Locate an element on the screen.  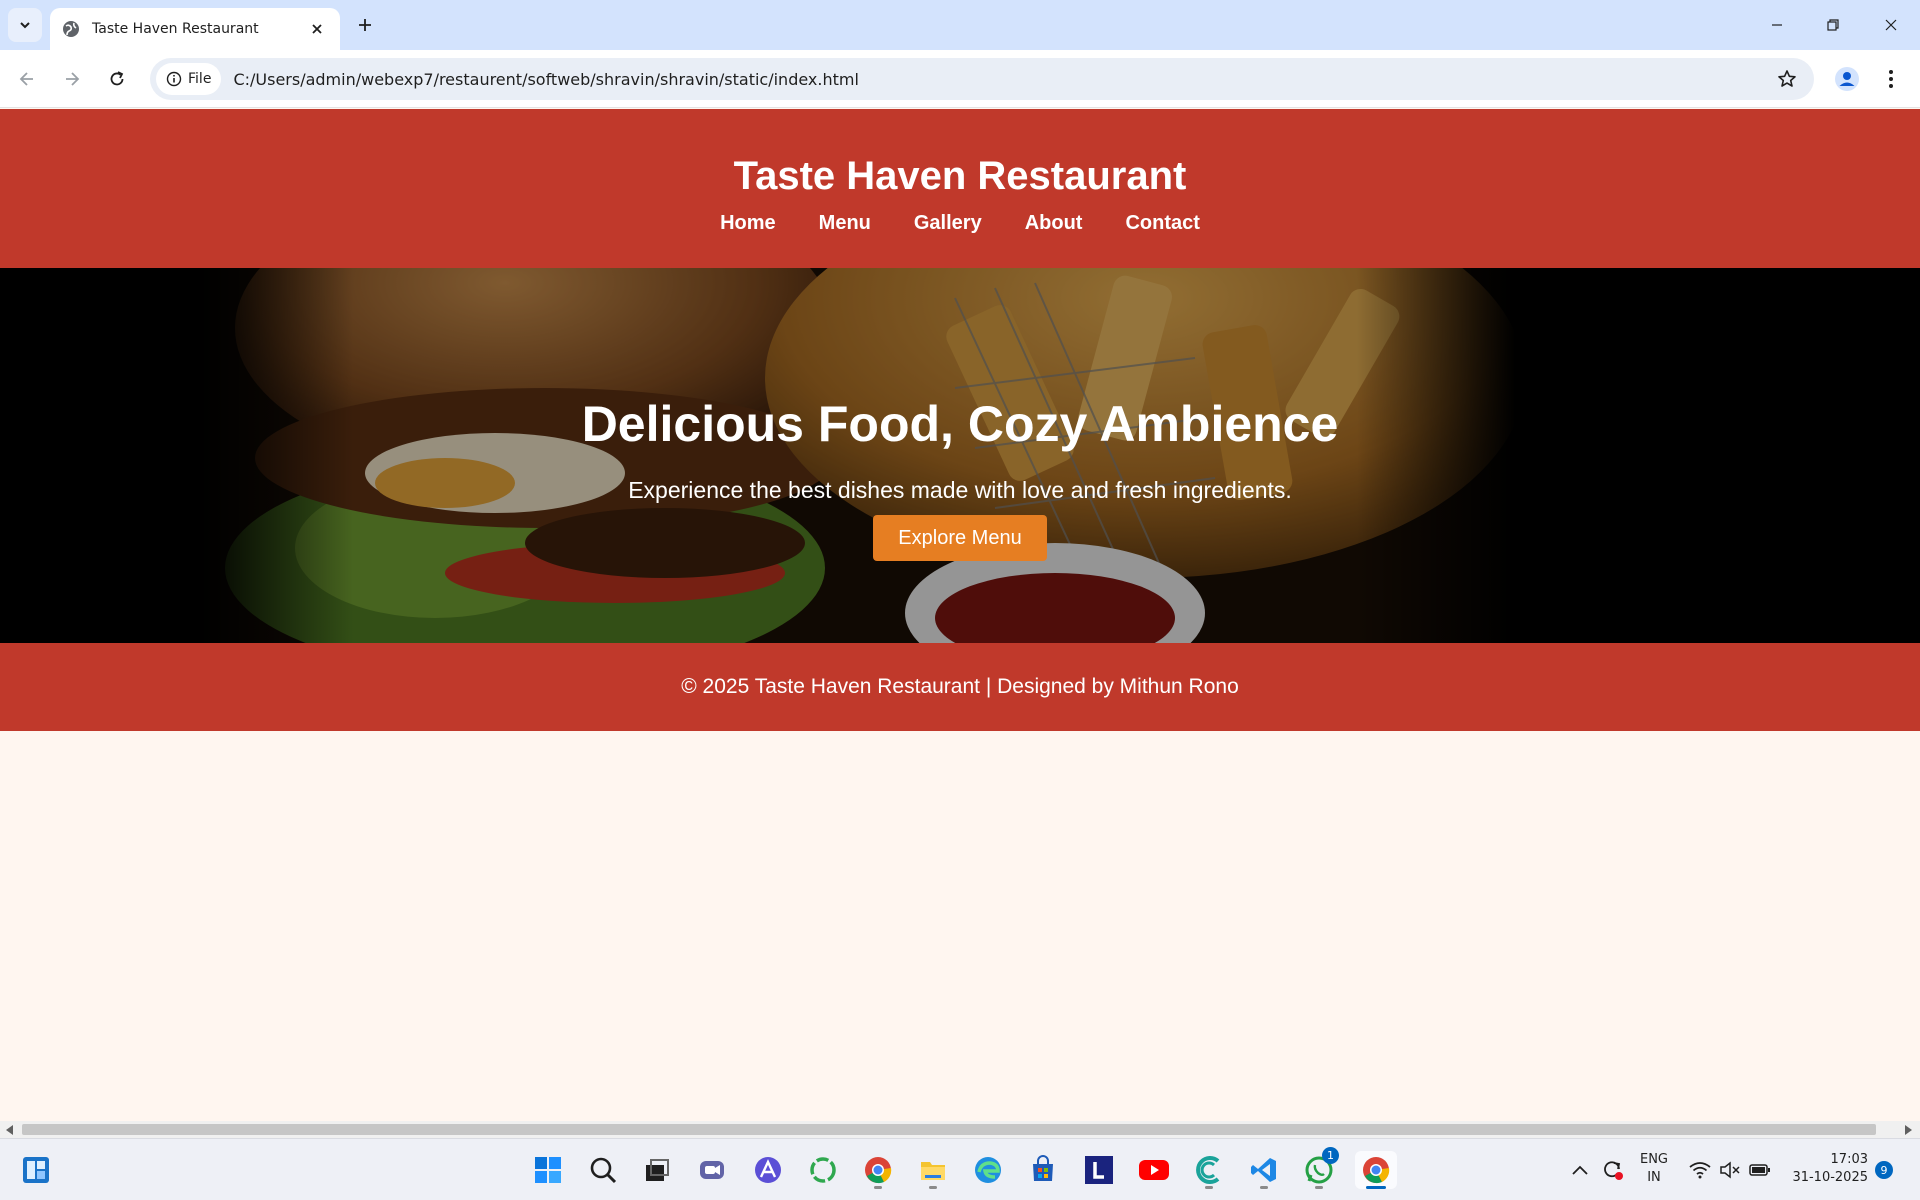
l-app-button is located at coordinates (1099, 1170).